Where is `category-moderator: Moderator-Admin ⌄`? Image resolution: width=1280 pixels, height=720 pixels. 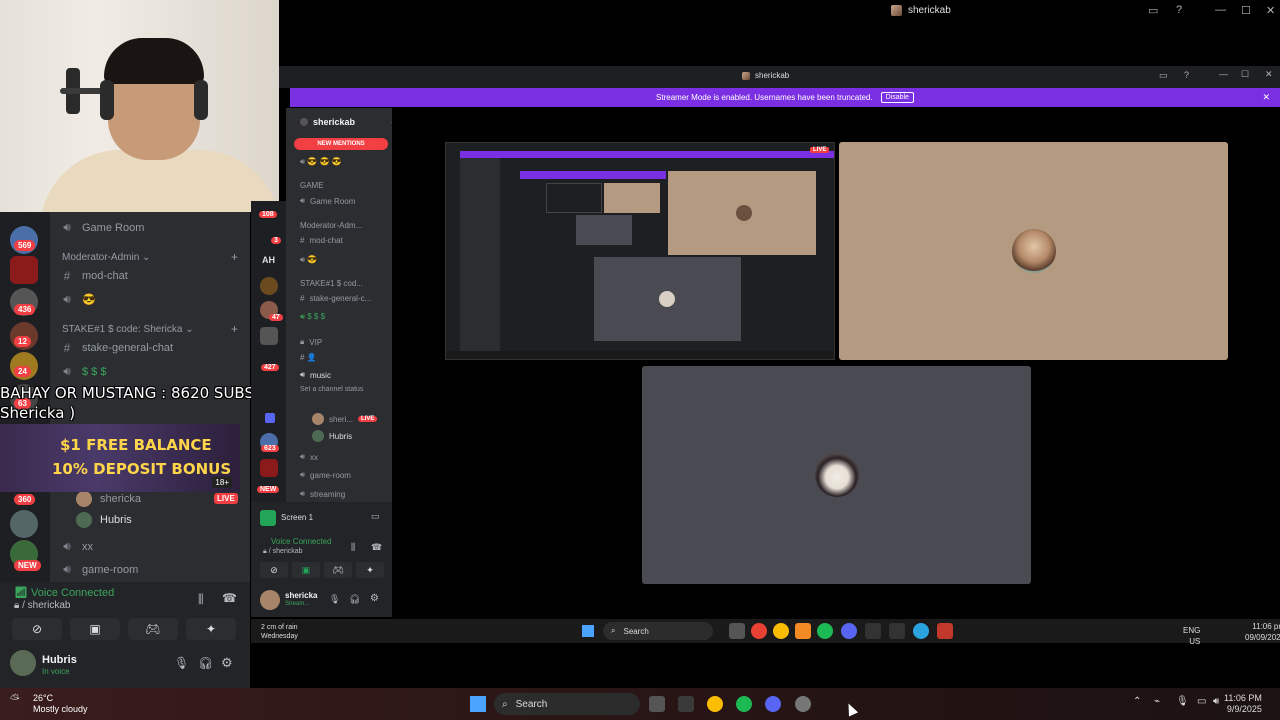
category-moderator: Moderator-Admin ⌄ is located at coordinates (106, 257).